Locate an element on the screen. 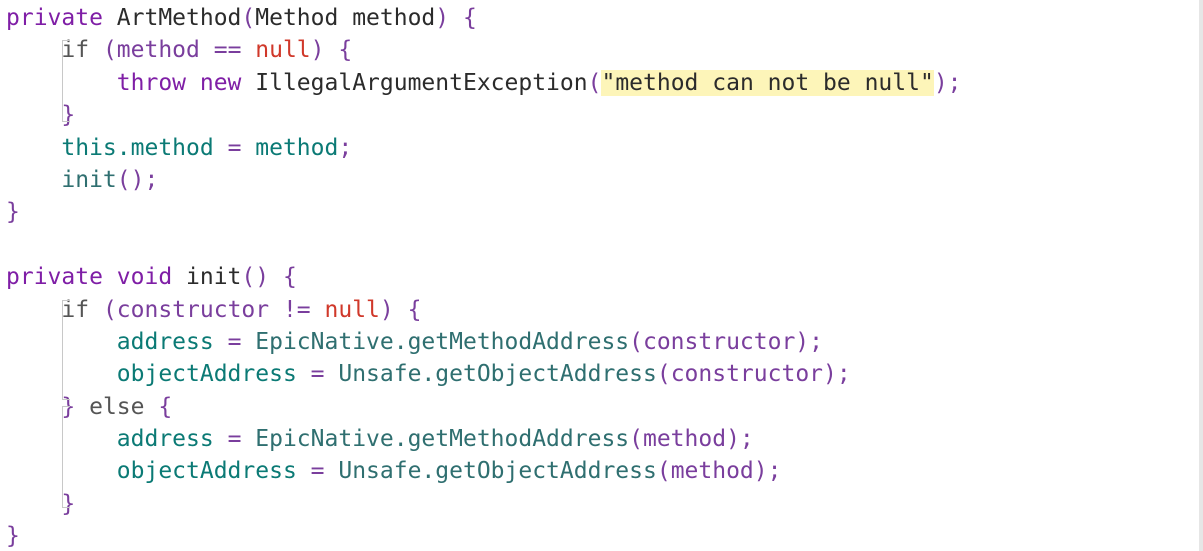 This screenshot has height=551, width=1203. code-line: private void init() { is located at coordinates (484, 277).